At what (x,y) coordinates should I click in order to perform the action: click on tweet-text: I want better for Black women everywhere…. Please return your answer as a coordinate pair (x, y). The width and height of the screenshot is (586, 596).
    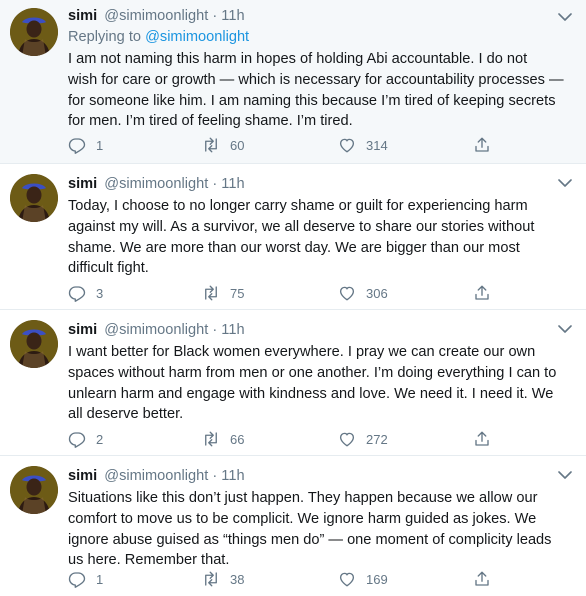
    Looking at the image, I should click on (312, 383).